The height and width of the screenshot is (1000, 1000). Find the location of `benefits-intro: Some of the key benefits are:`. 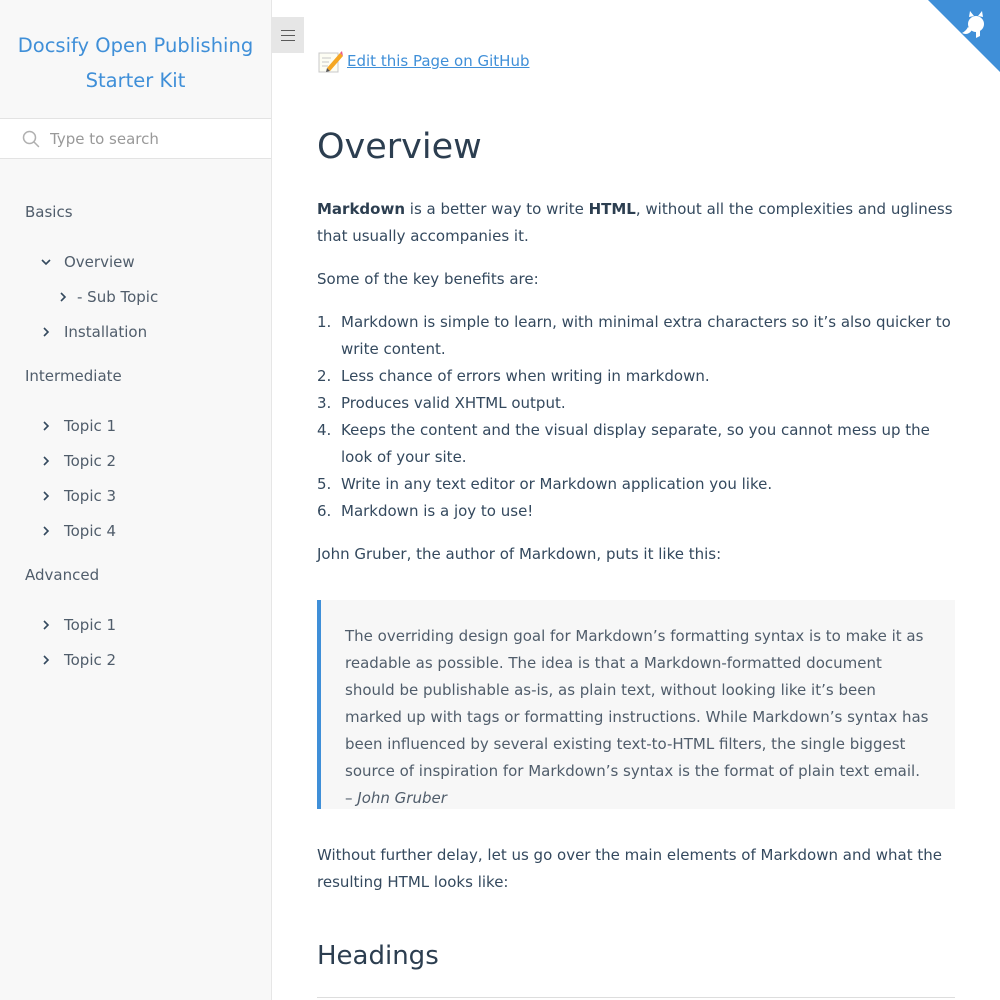

benefits-intro: Some of the key benefits are: is located at coordinates (428, 279).